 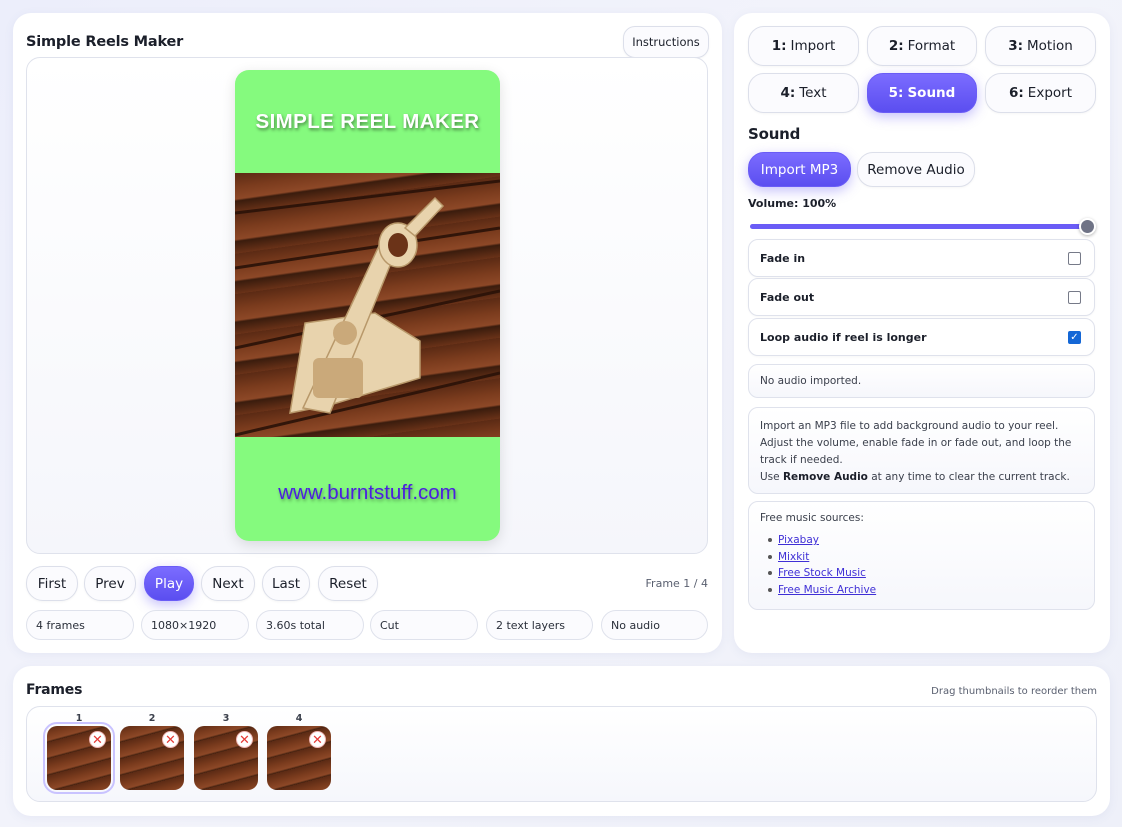 I want to click on audio-status: No audio imported., so click(x=921, y=381).